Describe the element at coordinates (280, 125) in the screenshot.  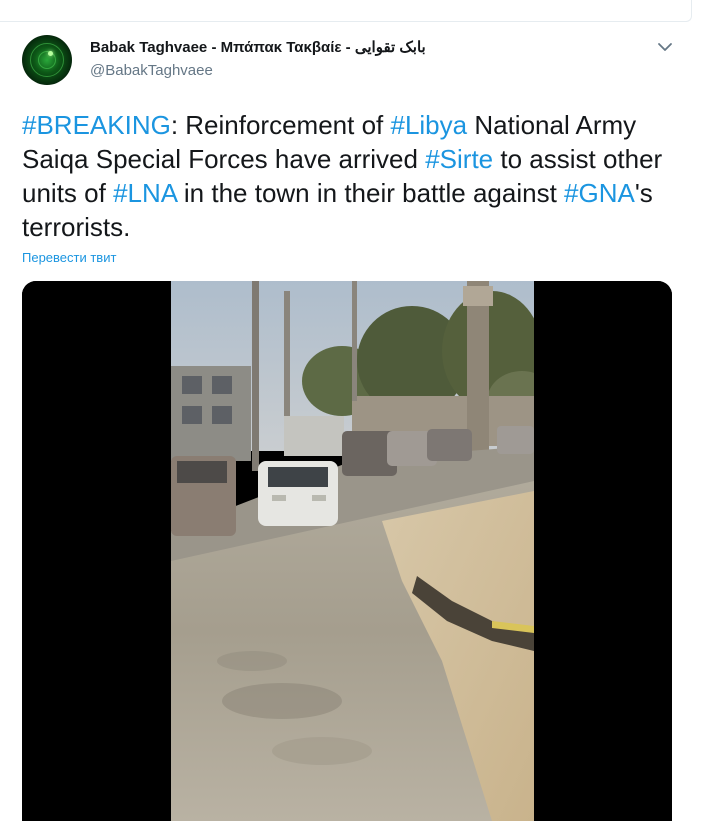
I see `tweet-text-part: : Reinforcement of` at that location.